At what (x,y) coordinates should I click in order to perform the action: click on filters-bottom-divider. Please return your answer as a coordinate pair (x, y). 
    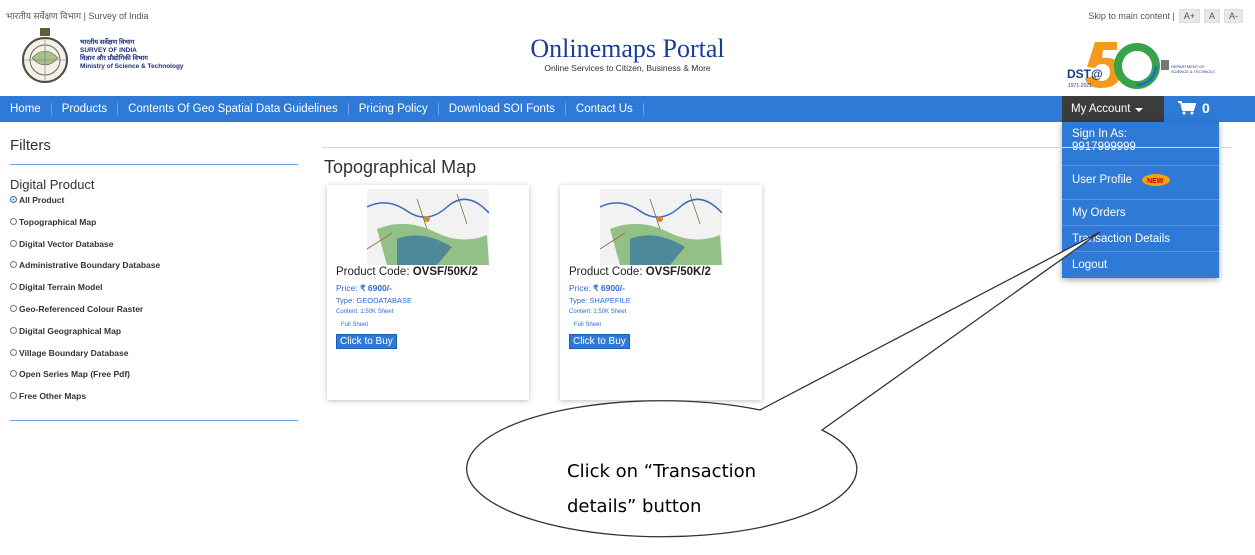
    Looking at the image, I should click on (154, 420).